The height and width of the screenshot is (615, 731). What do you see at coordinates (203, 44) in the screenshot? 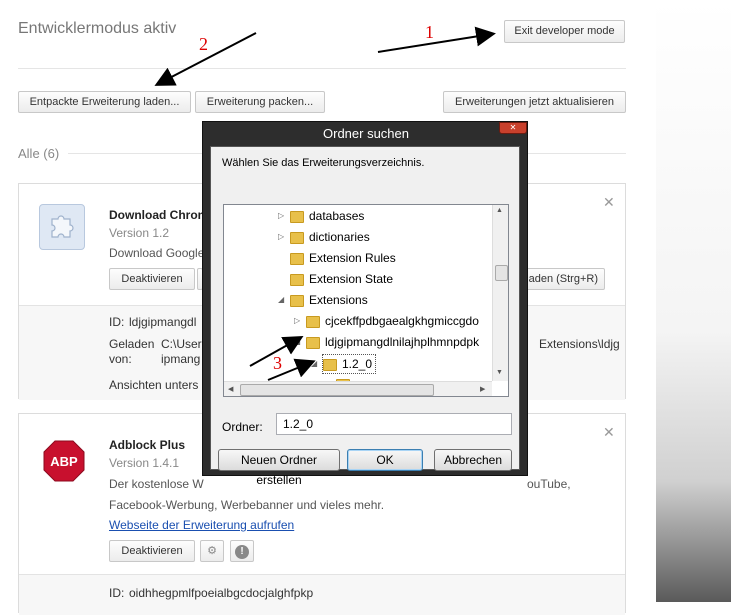
I see `annotation-number-2: 2` at bounding box center [203, 44].